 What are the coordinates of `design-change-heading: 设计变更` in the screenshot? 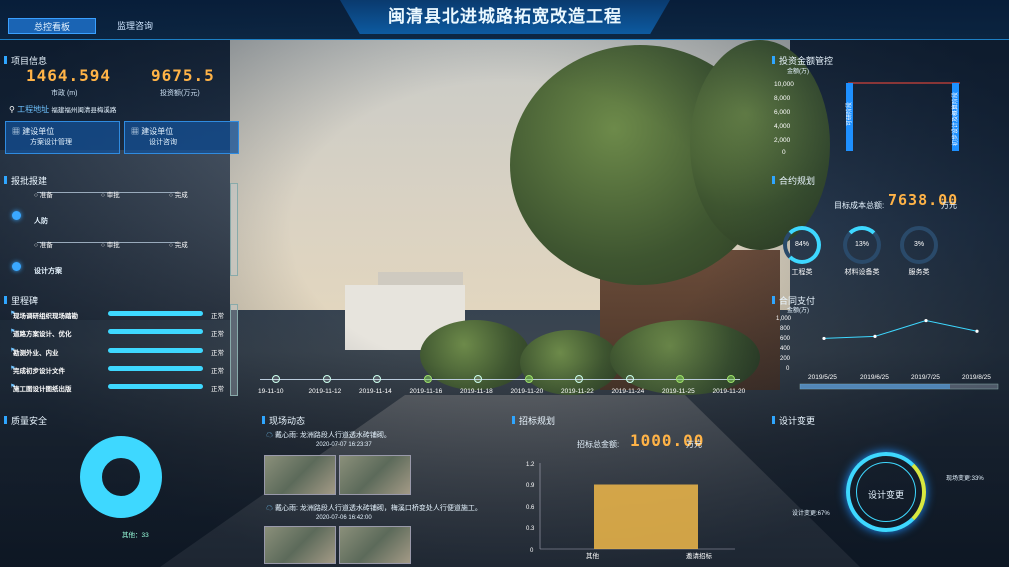 It's located at (793, 420).